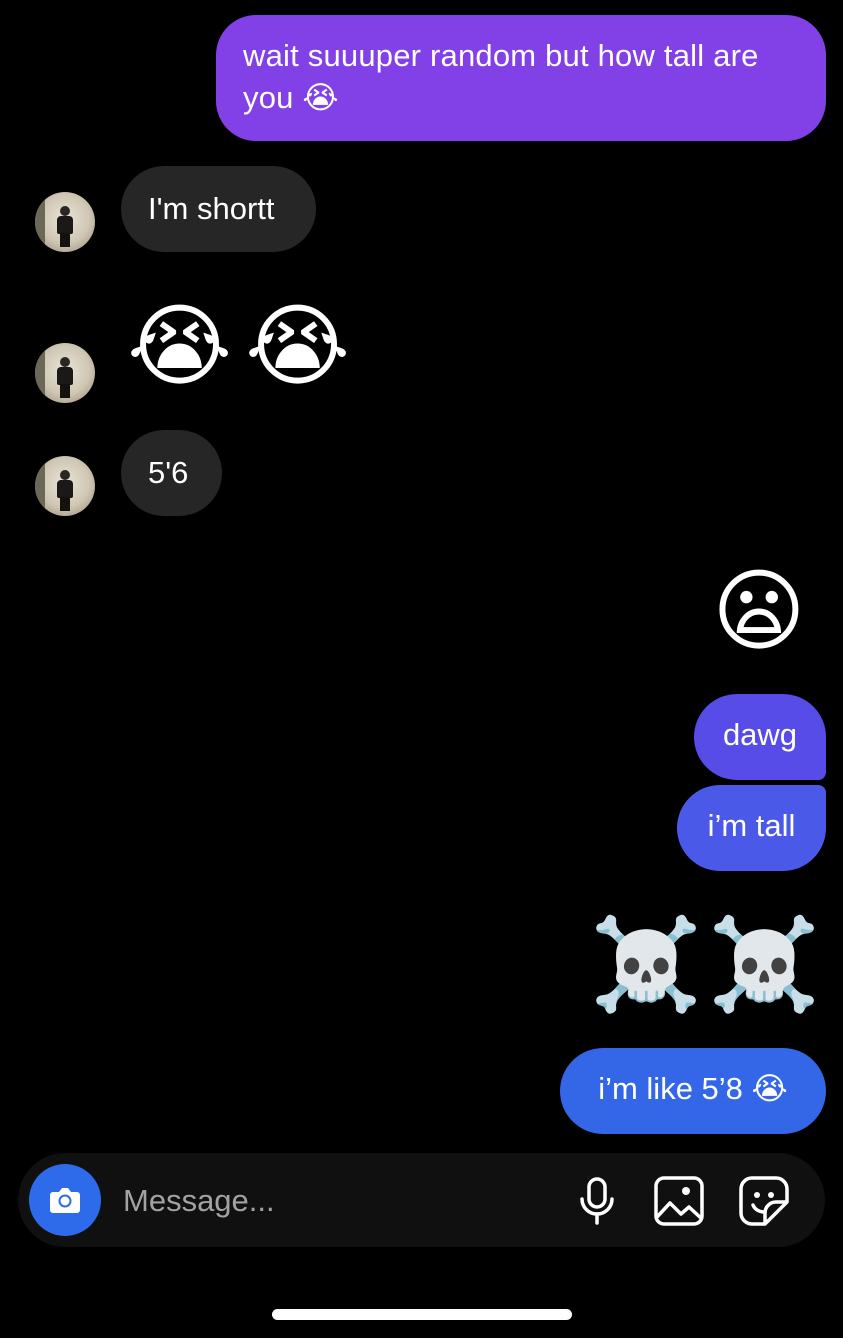  Describe the element at coordinates (168, 472) in the screenshot. I see `message-text: 5'6` at that location.